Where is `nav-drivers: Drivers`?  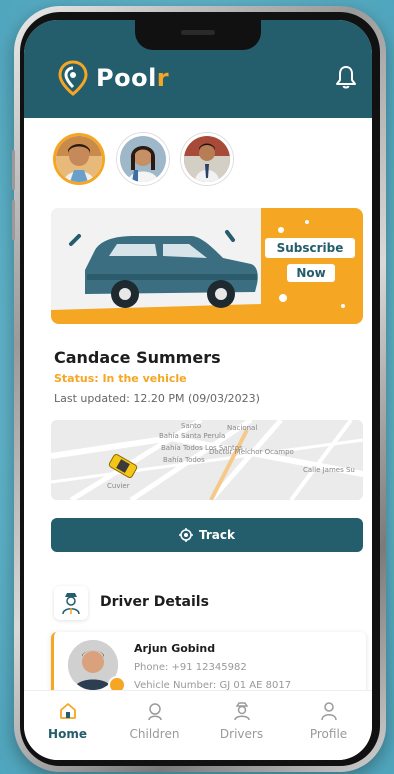
nav-drivers: Drivers is located at coordinates (241, 725).